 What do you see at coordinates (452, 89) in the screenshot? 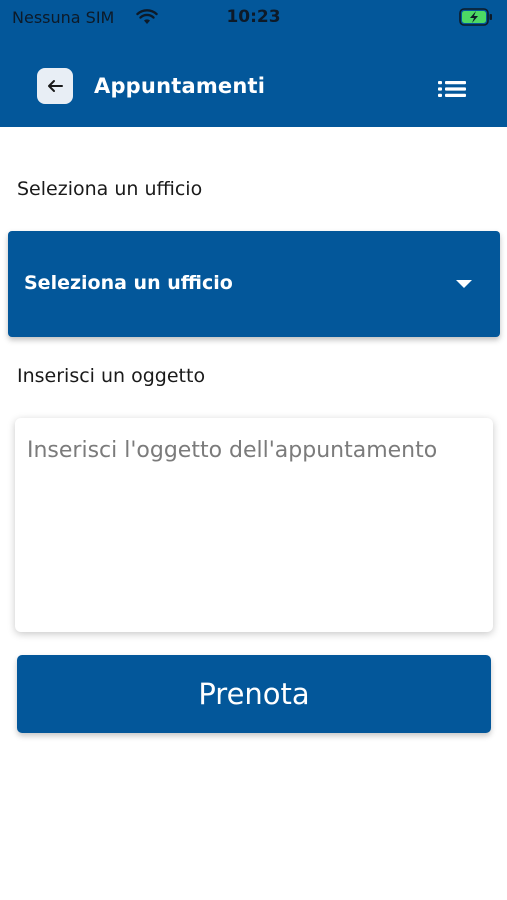
I see `list-icon` at bounding box center [452, 89].